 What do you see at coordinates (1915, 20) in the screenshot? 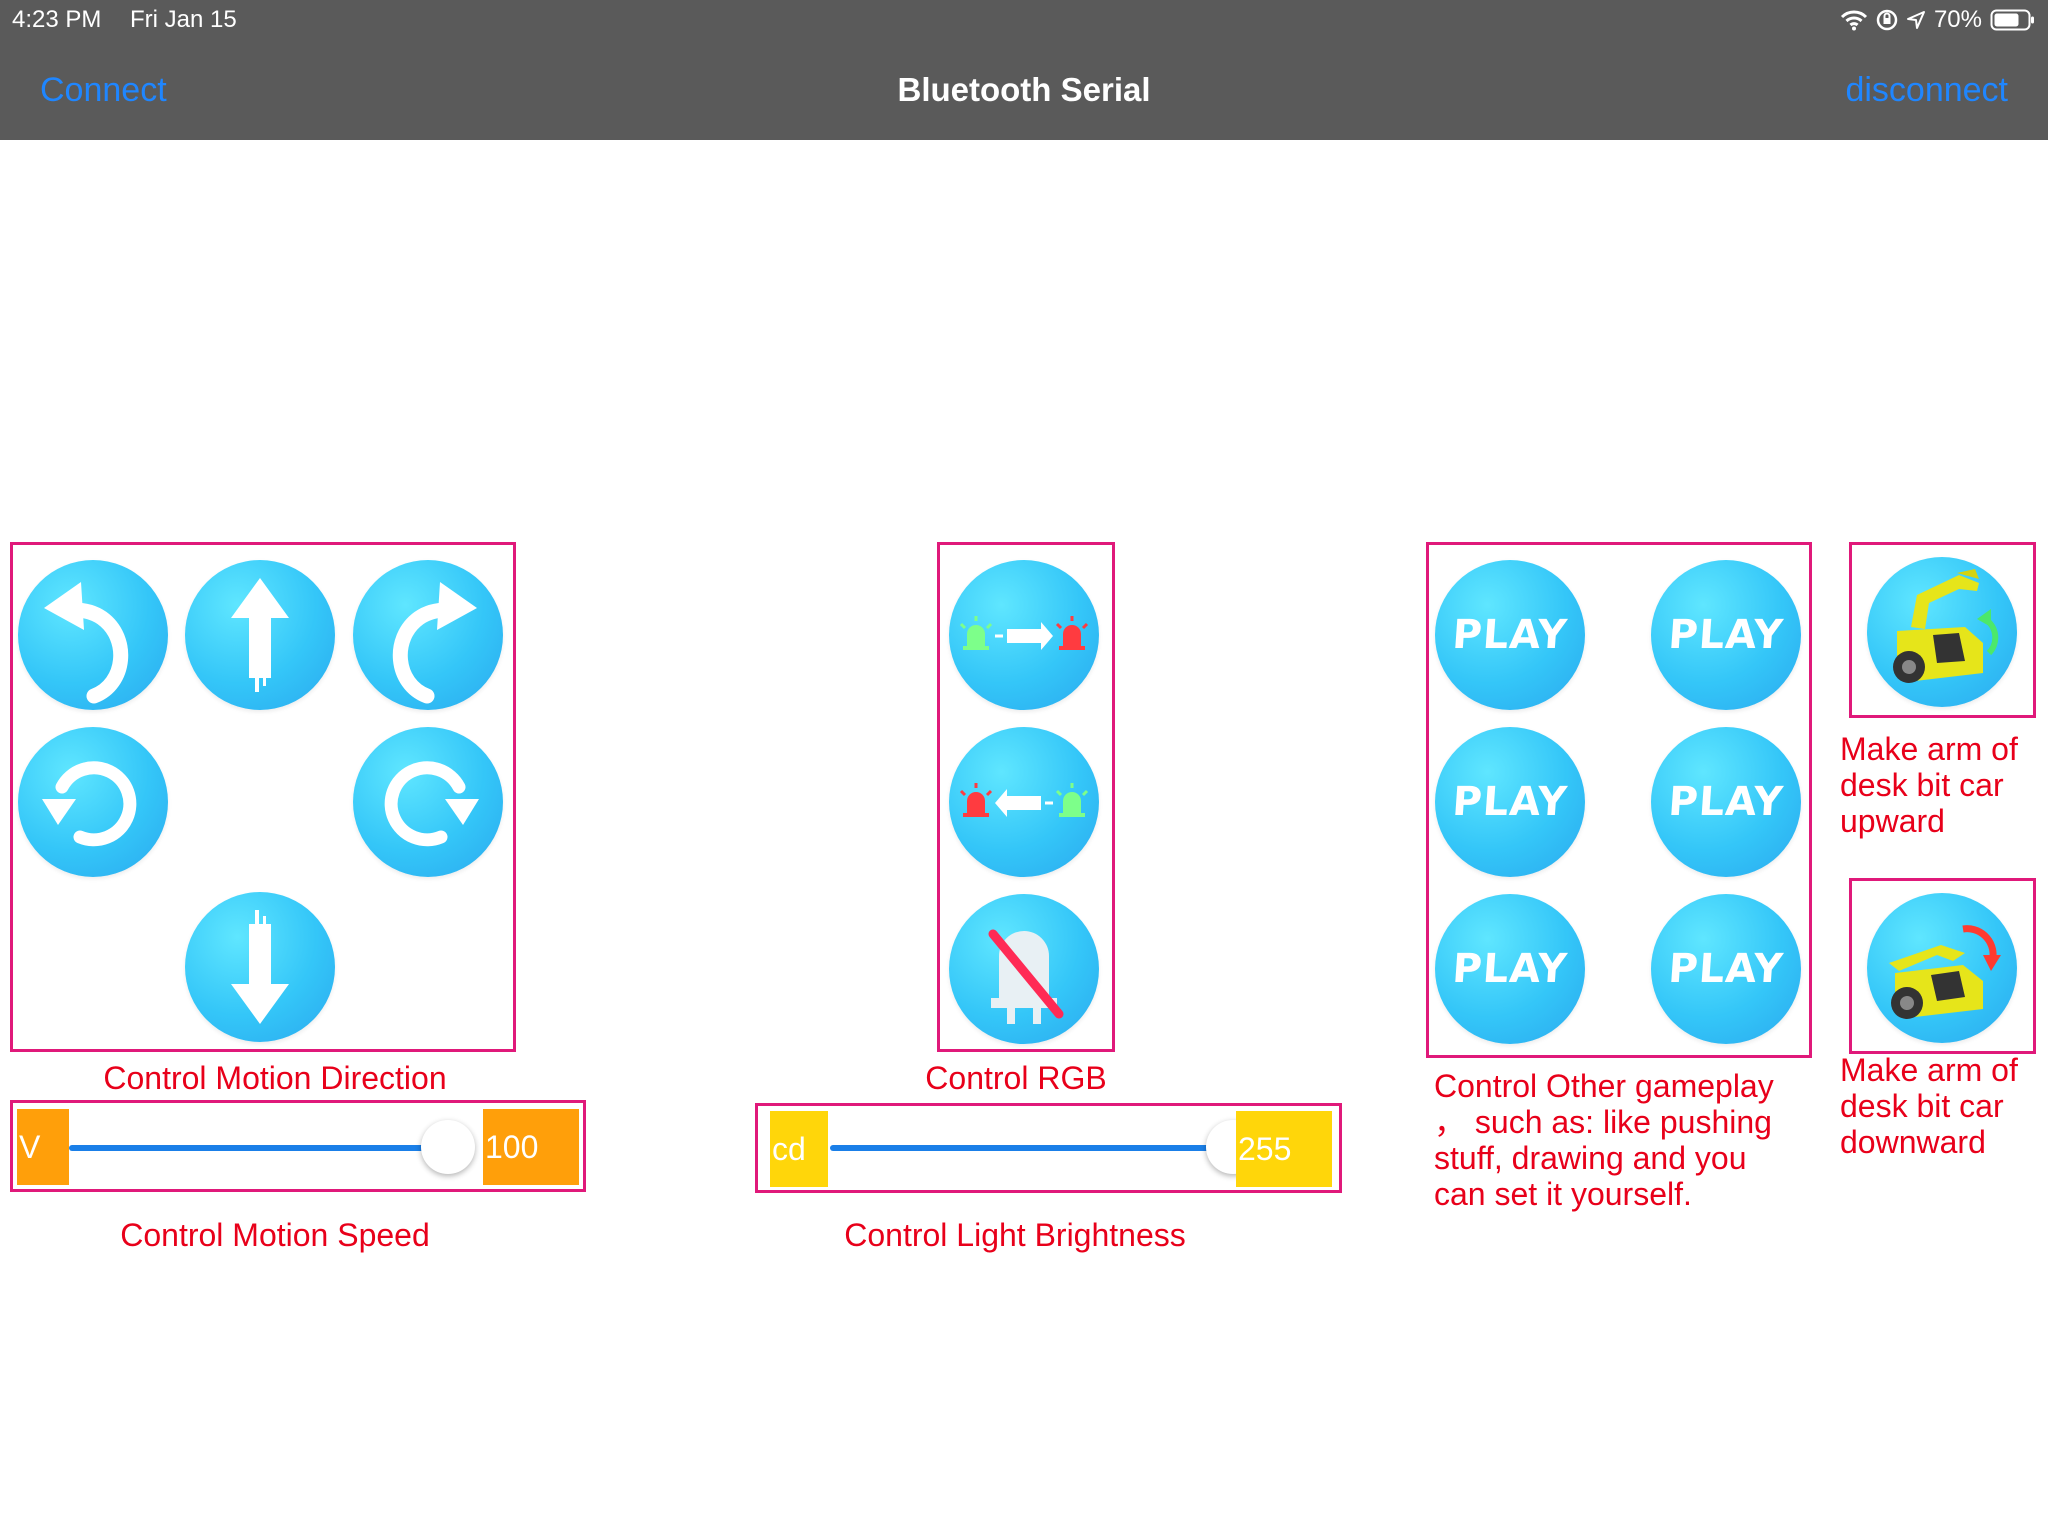
I see `location-icon` at bounding box center [1915, 20].